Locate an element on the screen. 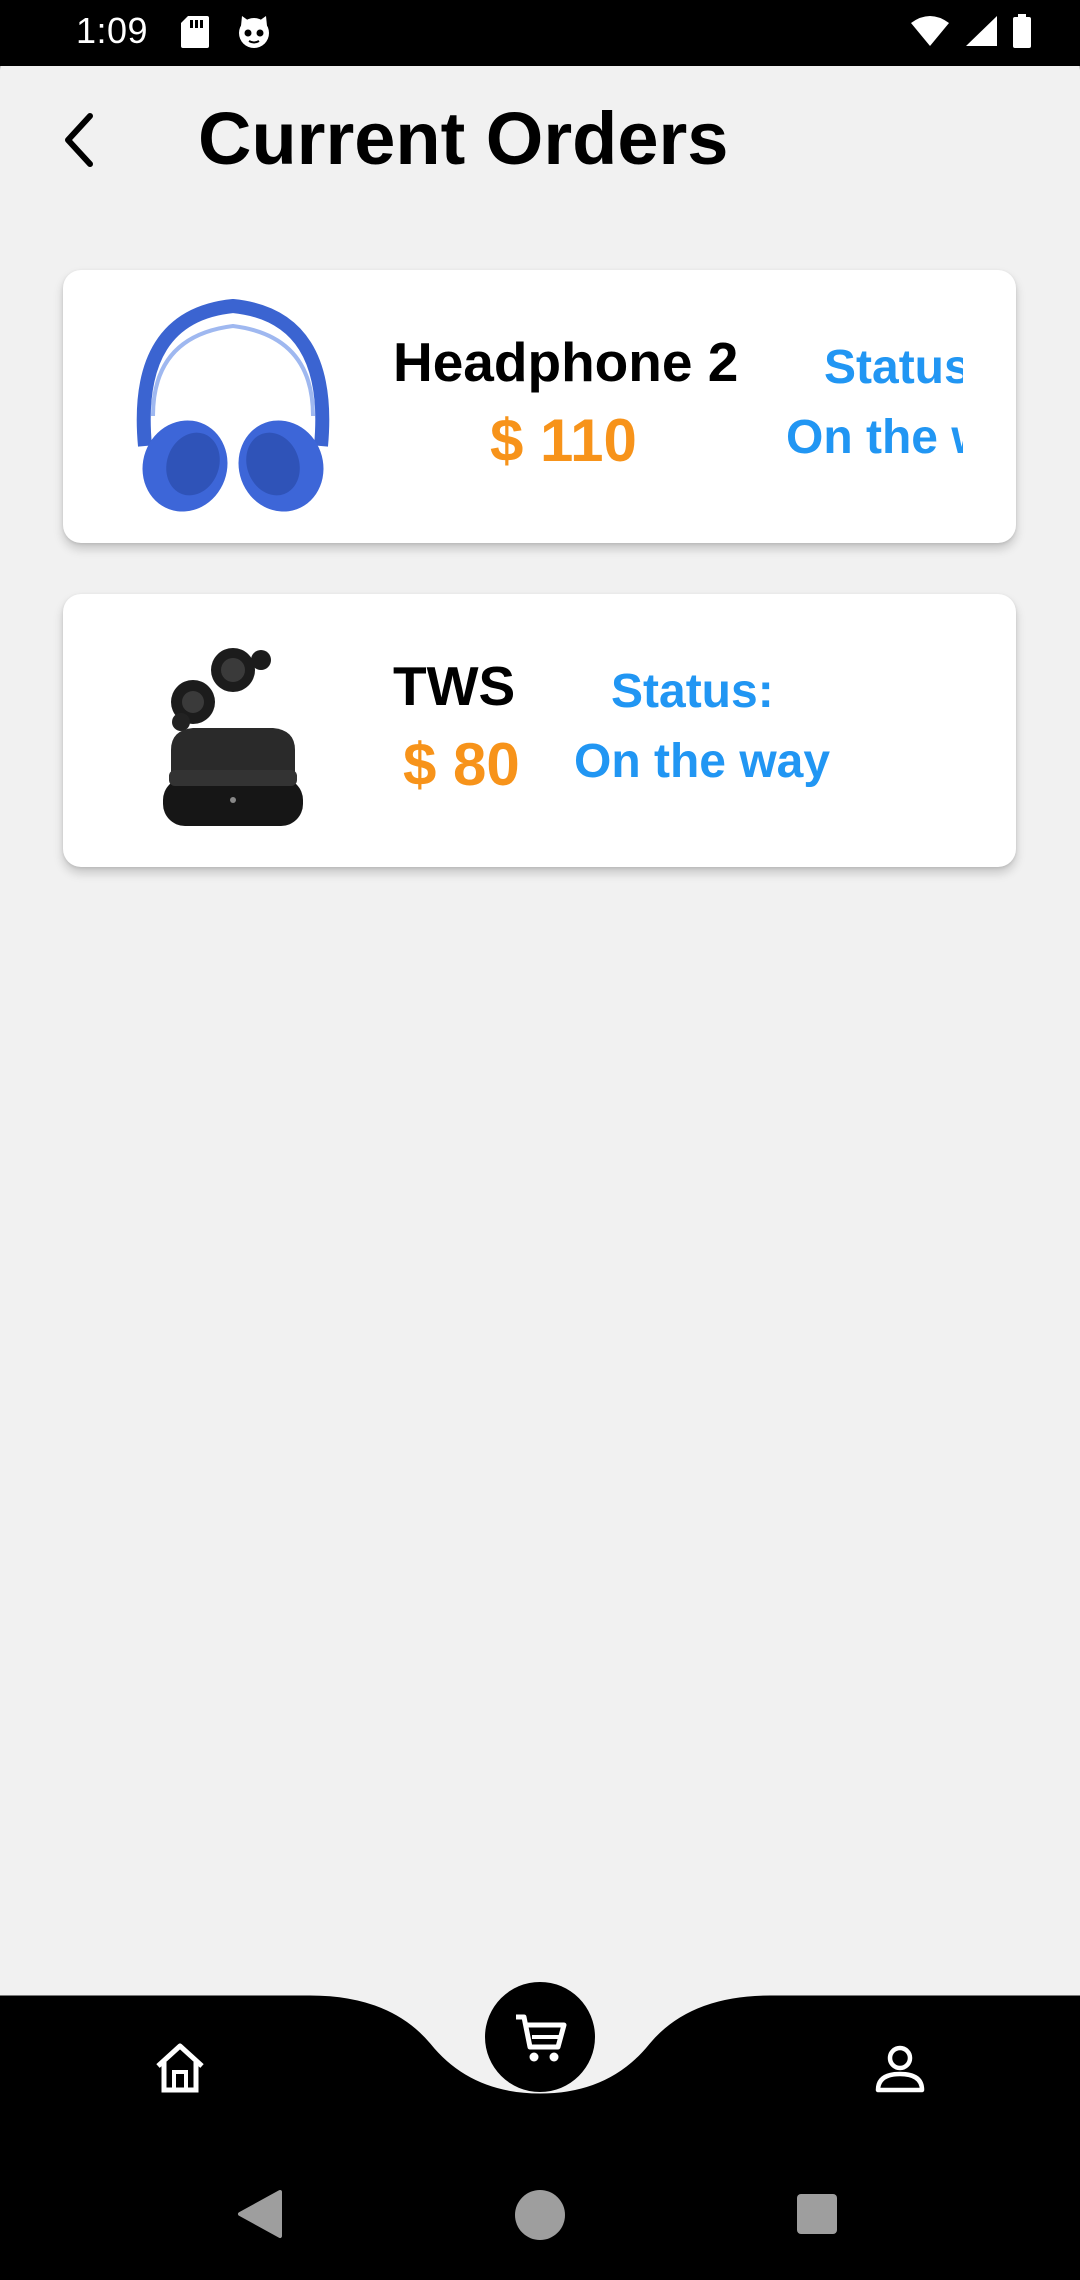  status-left-icons is located at coordinates (226, 32).